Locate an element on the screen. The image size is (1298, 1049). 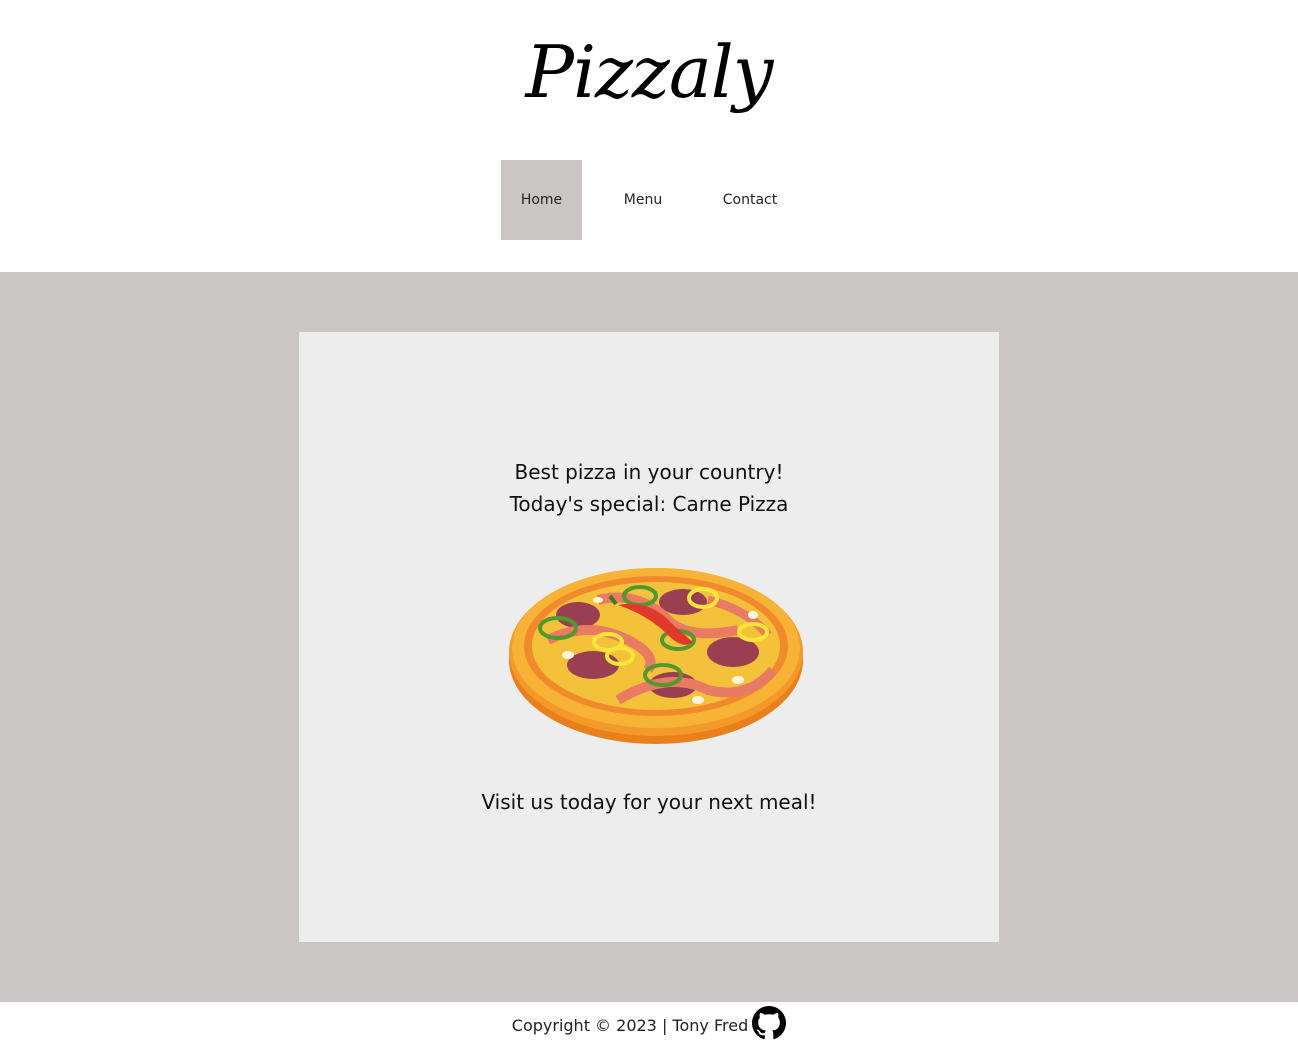
site-logo: Pizzaly is located at coordinates (649, 72).